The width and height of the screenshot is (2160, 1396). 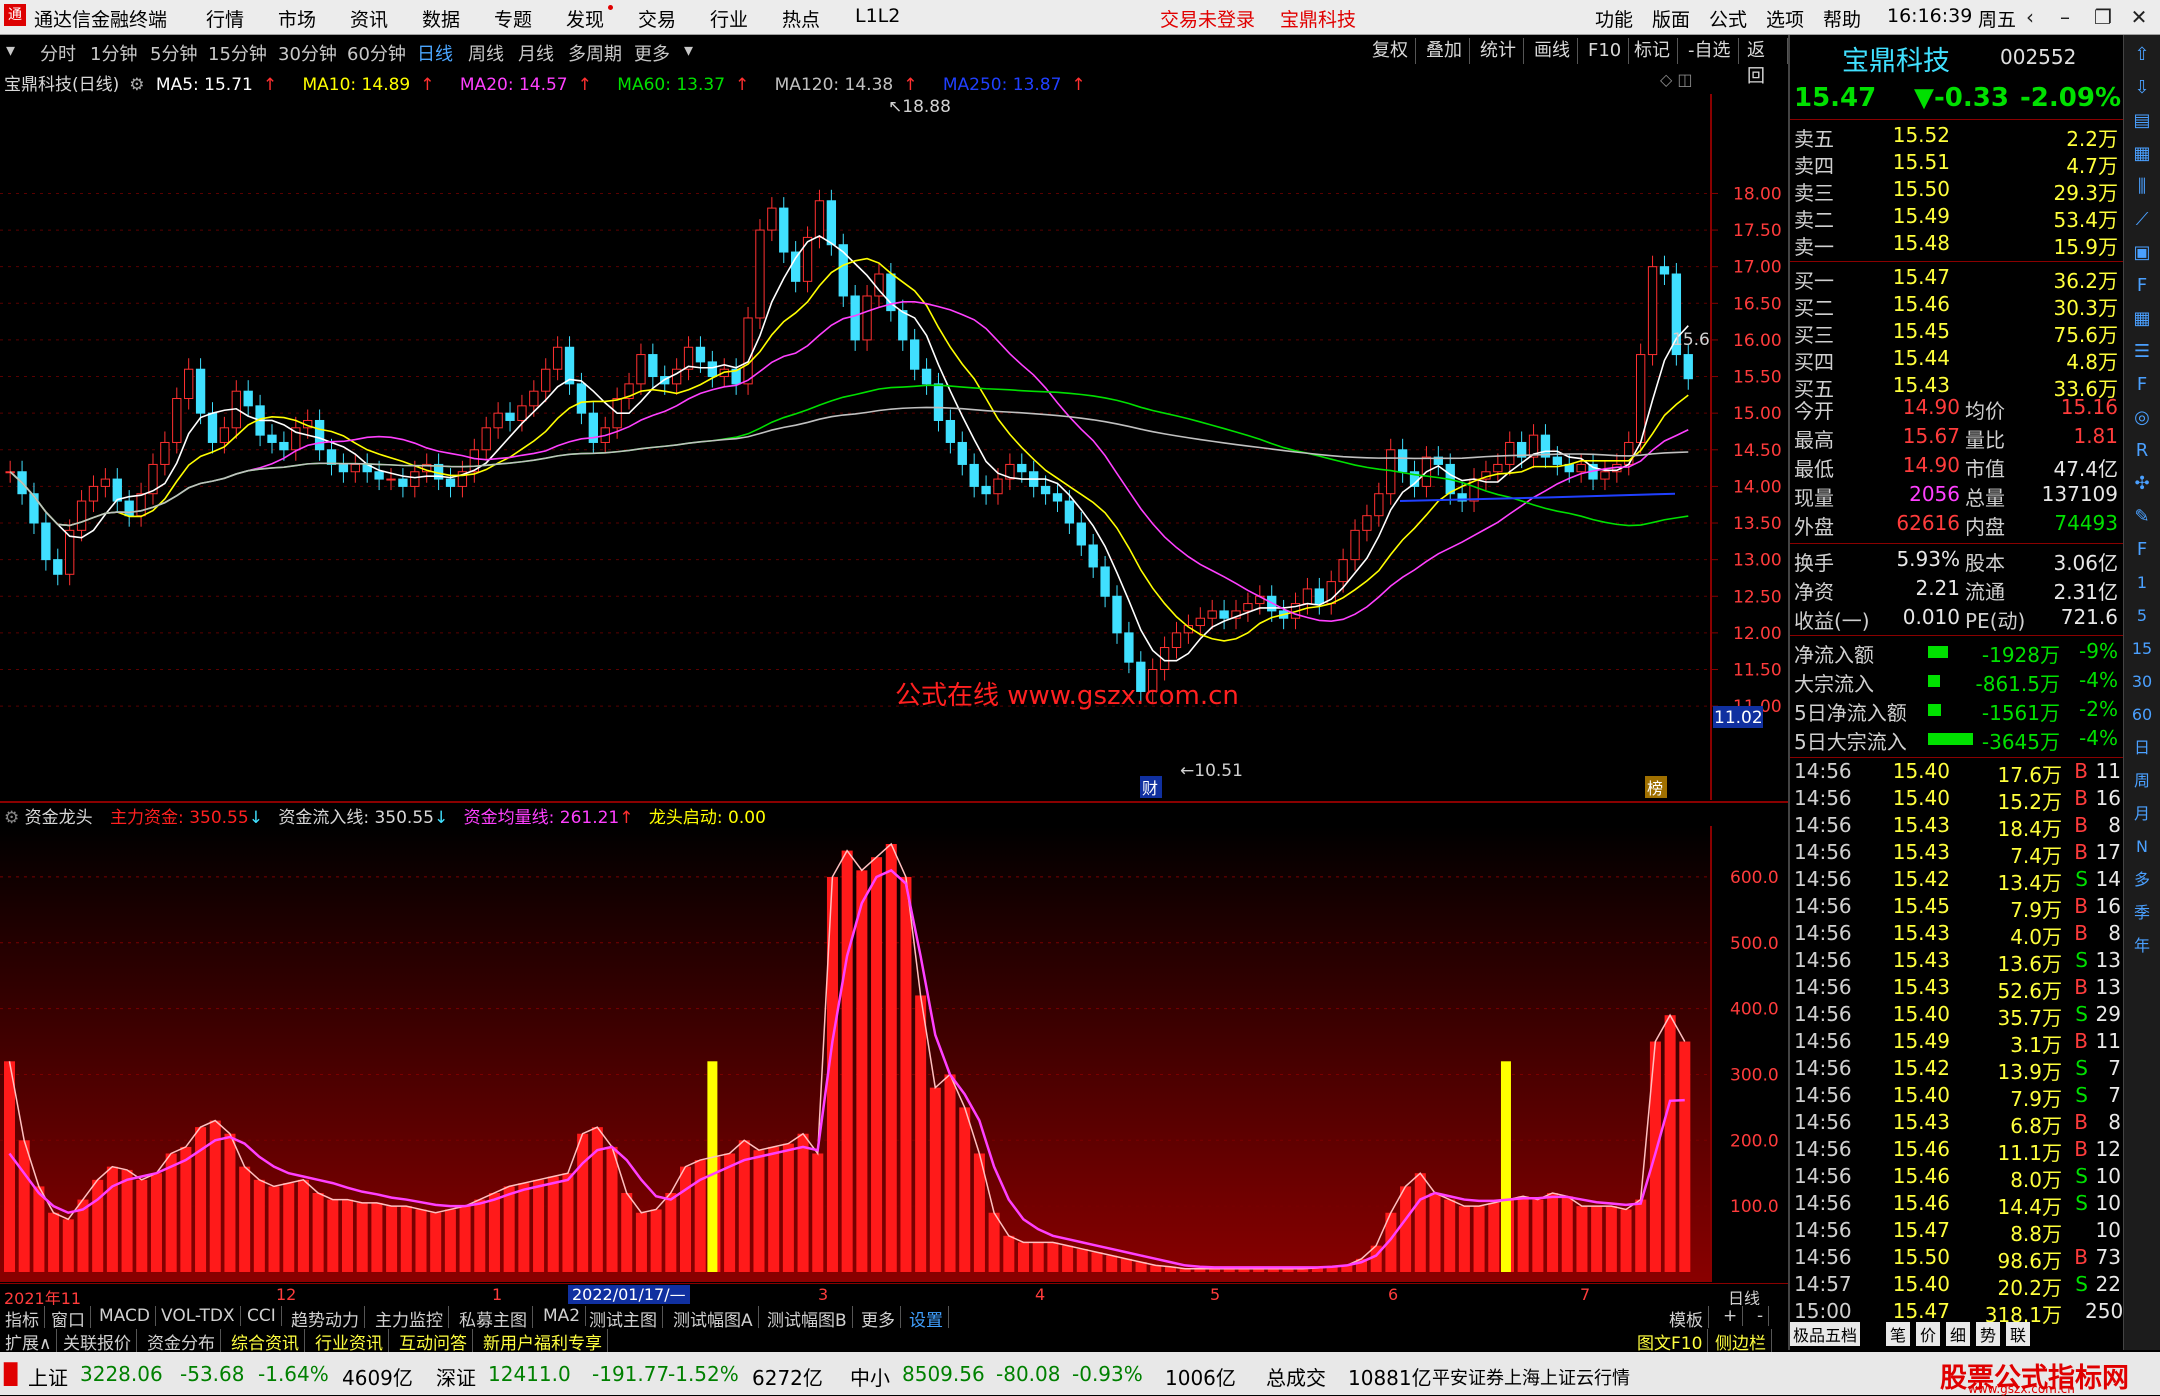 I want to click on rsi-icon: R, so click(x=2142, y=451).